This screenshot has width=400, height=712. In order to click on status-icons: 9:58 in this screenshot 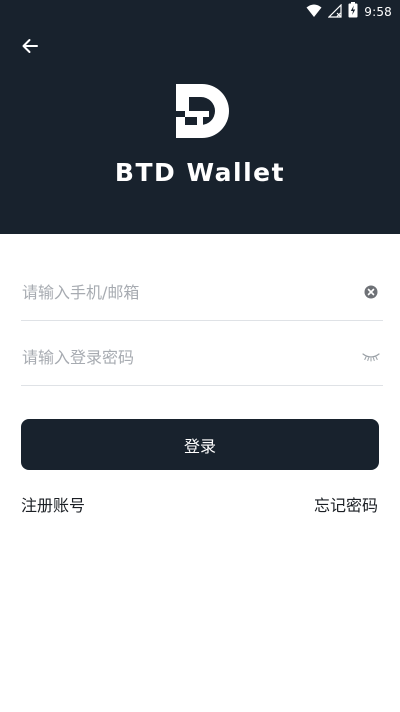, I will do `click(349, 12)`.